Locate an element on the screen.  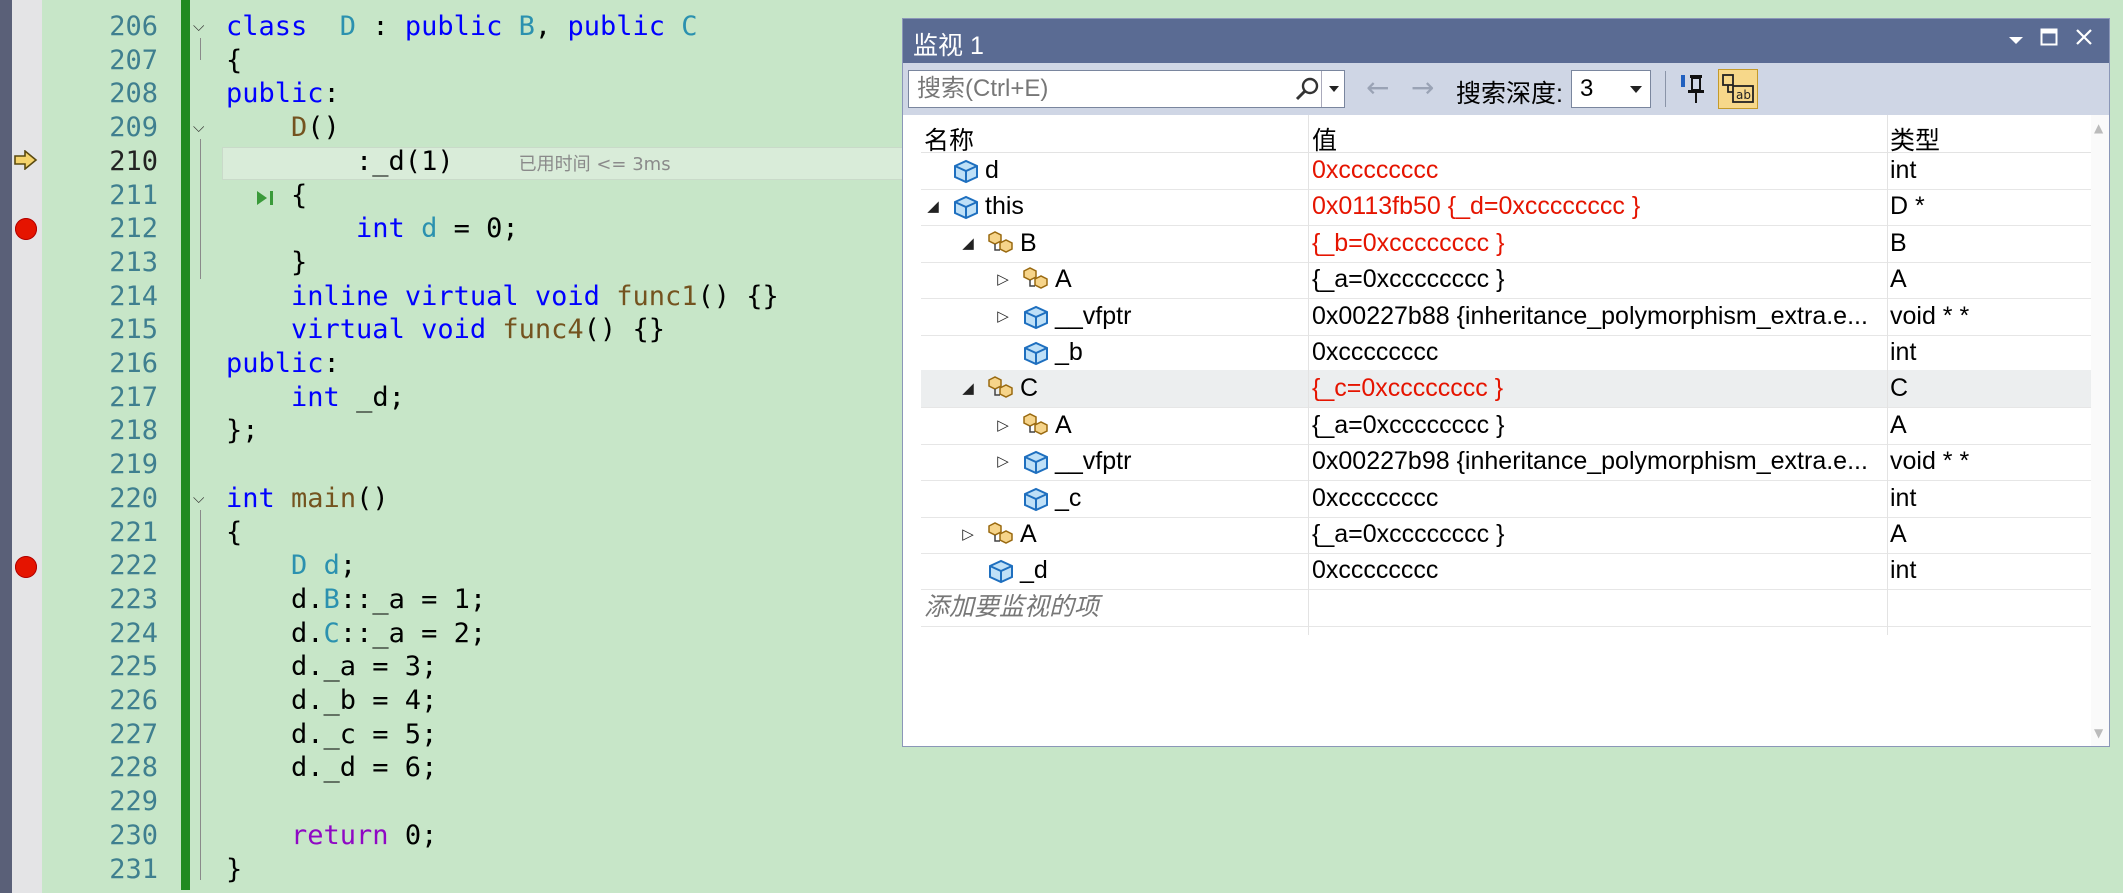
watch-item-value: {_c=0xcccccccc } is located at coordinates (1594, 388).